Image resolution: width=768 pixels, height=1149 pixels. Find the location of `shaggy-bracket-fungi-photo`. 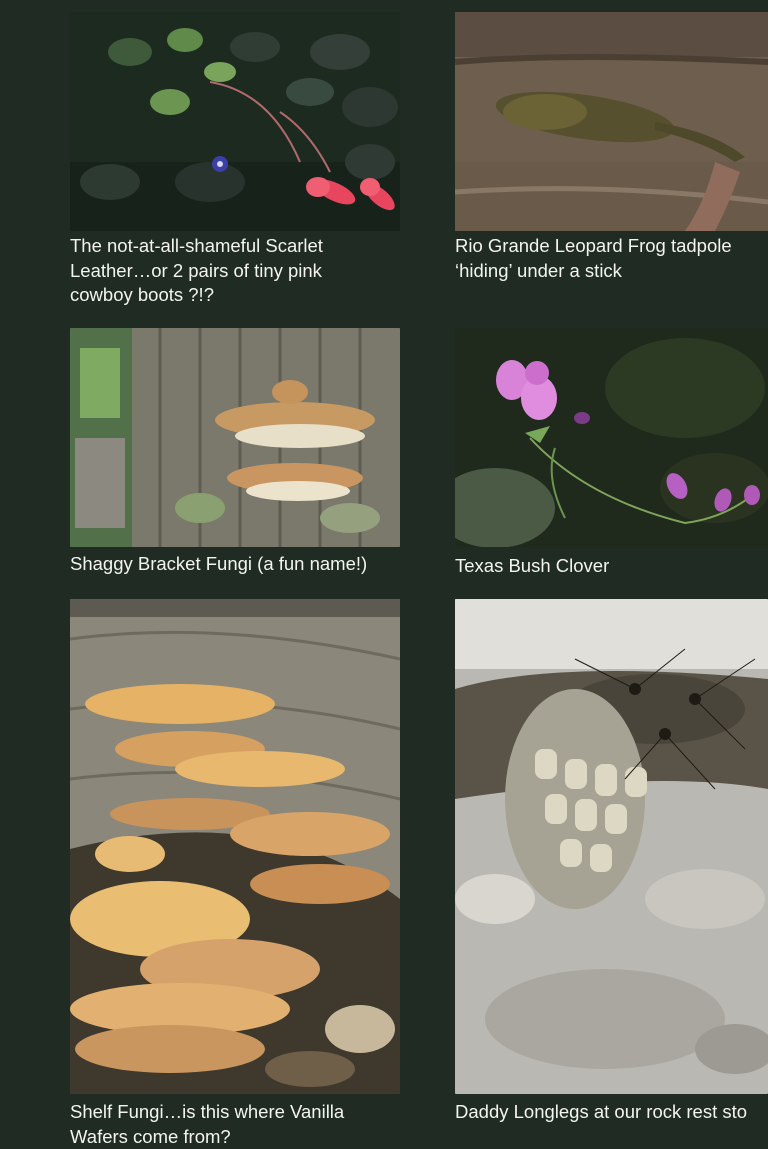

shaggy-bracket-fungi-photo is located at coordinates (235, 437).